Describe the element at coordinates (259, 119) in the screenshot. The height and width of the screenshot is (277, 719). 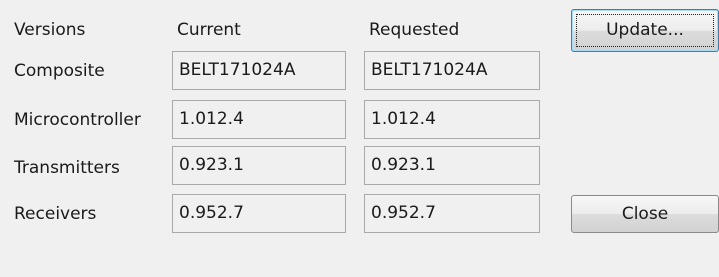
I see `microcontroller-current-field: 1.012.4` at that location.